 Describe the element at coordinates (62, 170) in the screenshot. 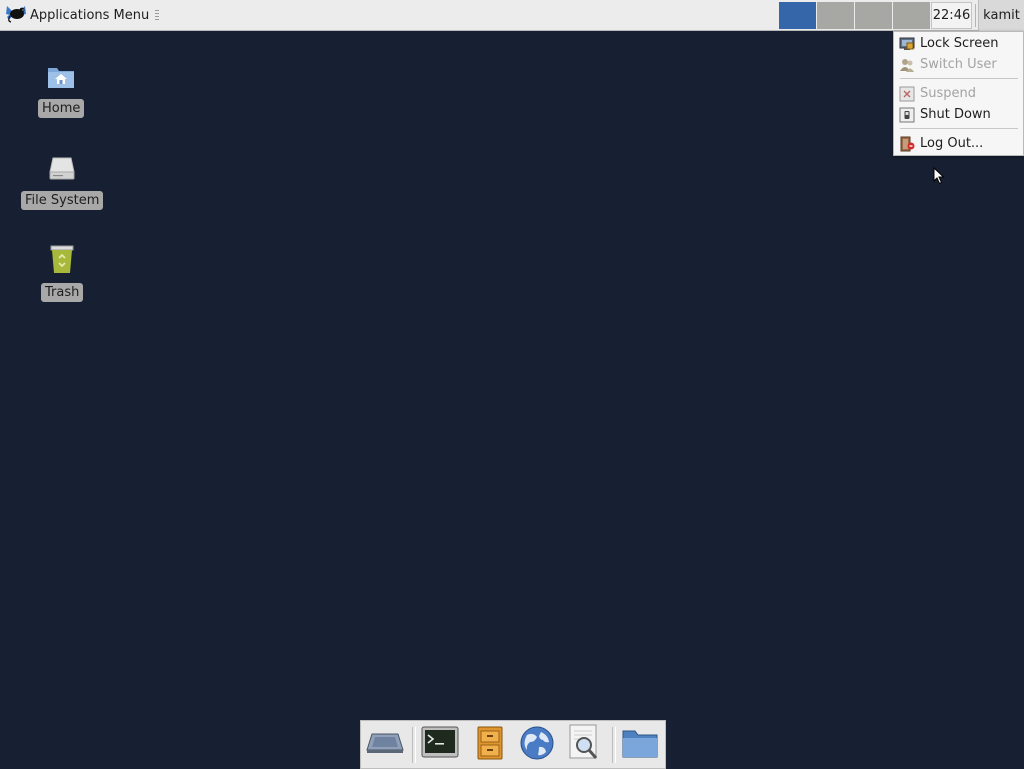

I see `drive-icon` at that location.